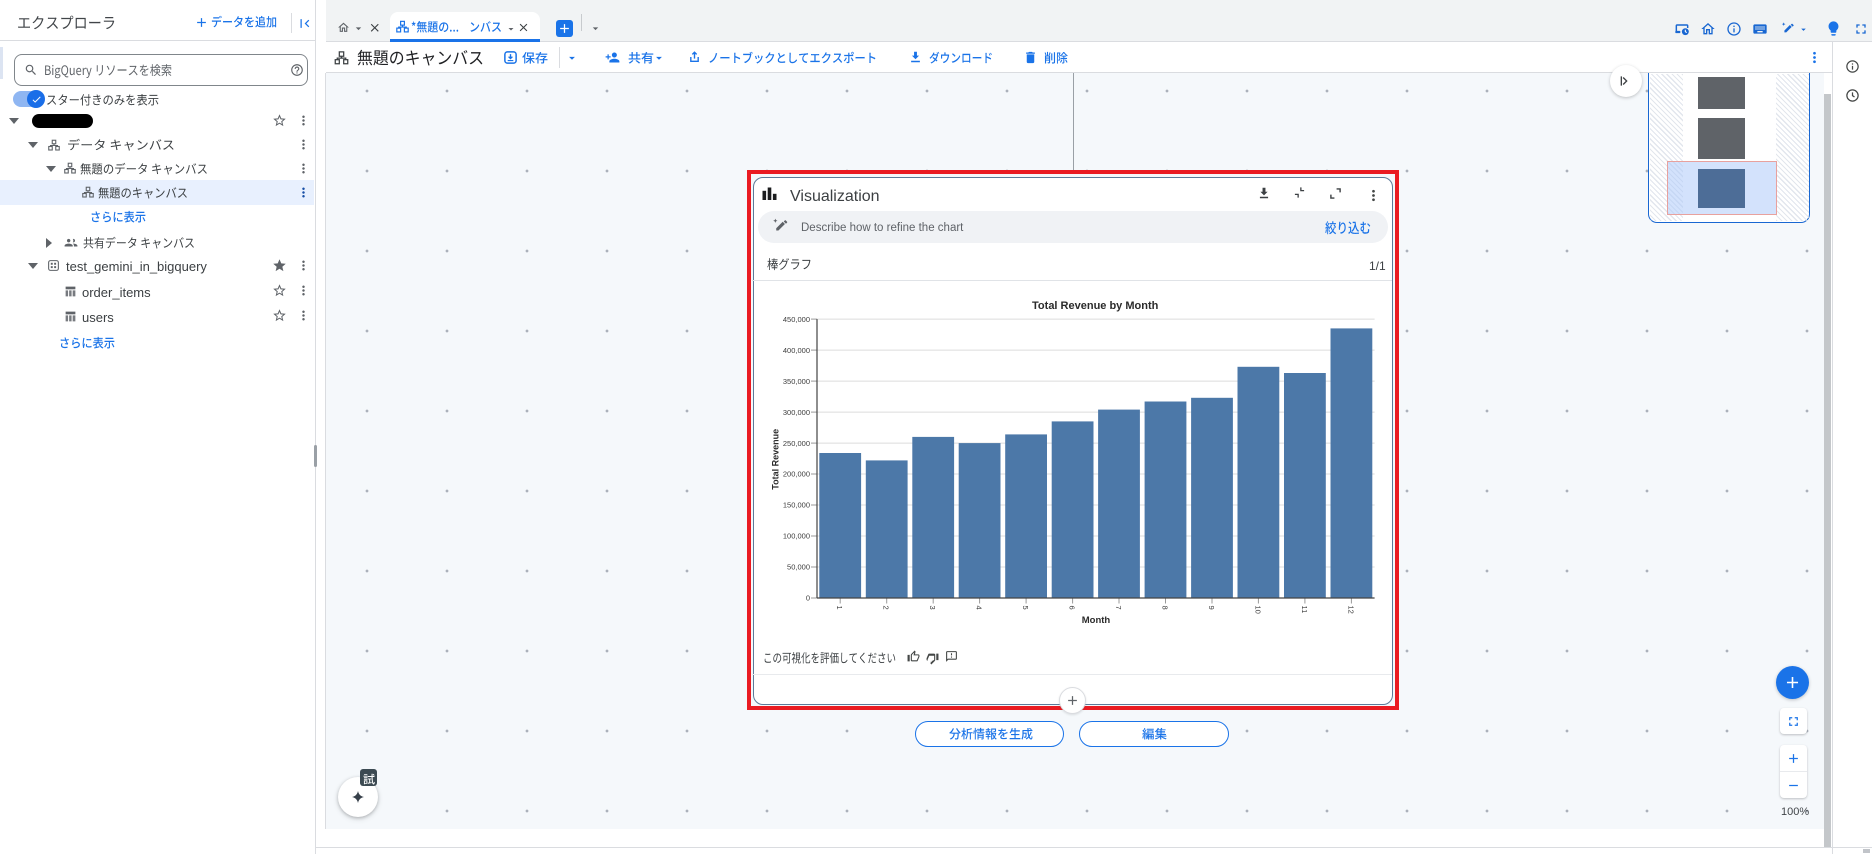 Image resolution: width=1872 pixels, height=854 pixels. What do you see at coordinates (979, 608) in the screenshot?
I see `svg-text: 4` at bounding box center [979, 608].